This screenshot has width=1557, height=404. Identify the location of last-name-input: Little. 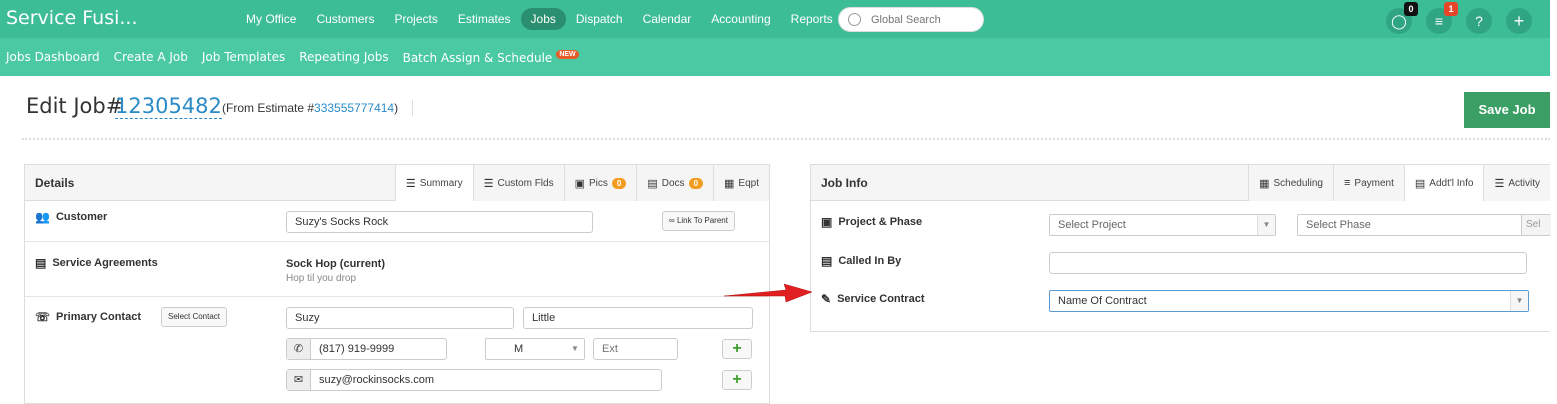
(638, 318).